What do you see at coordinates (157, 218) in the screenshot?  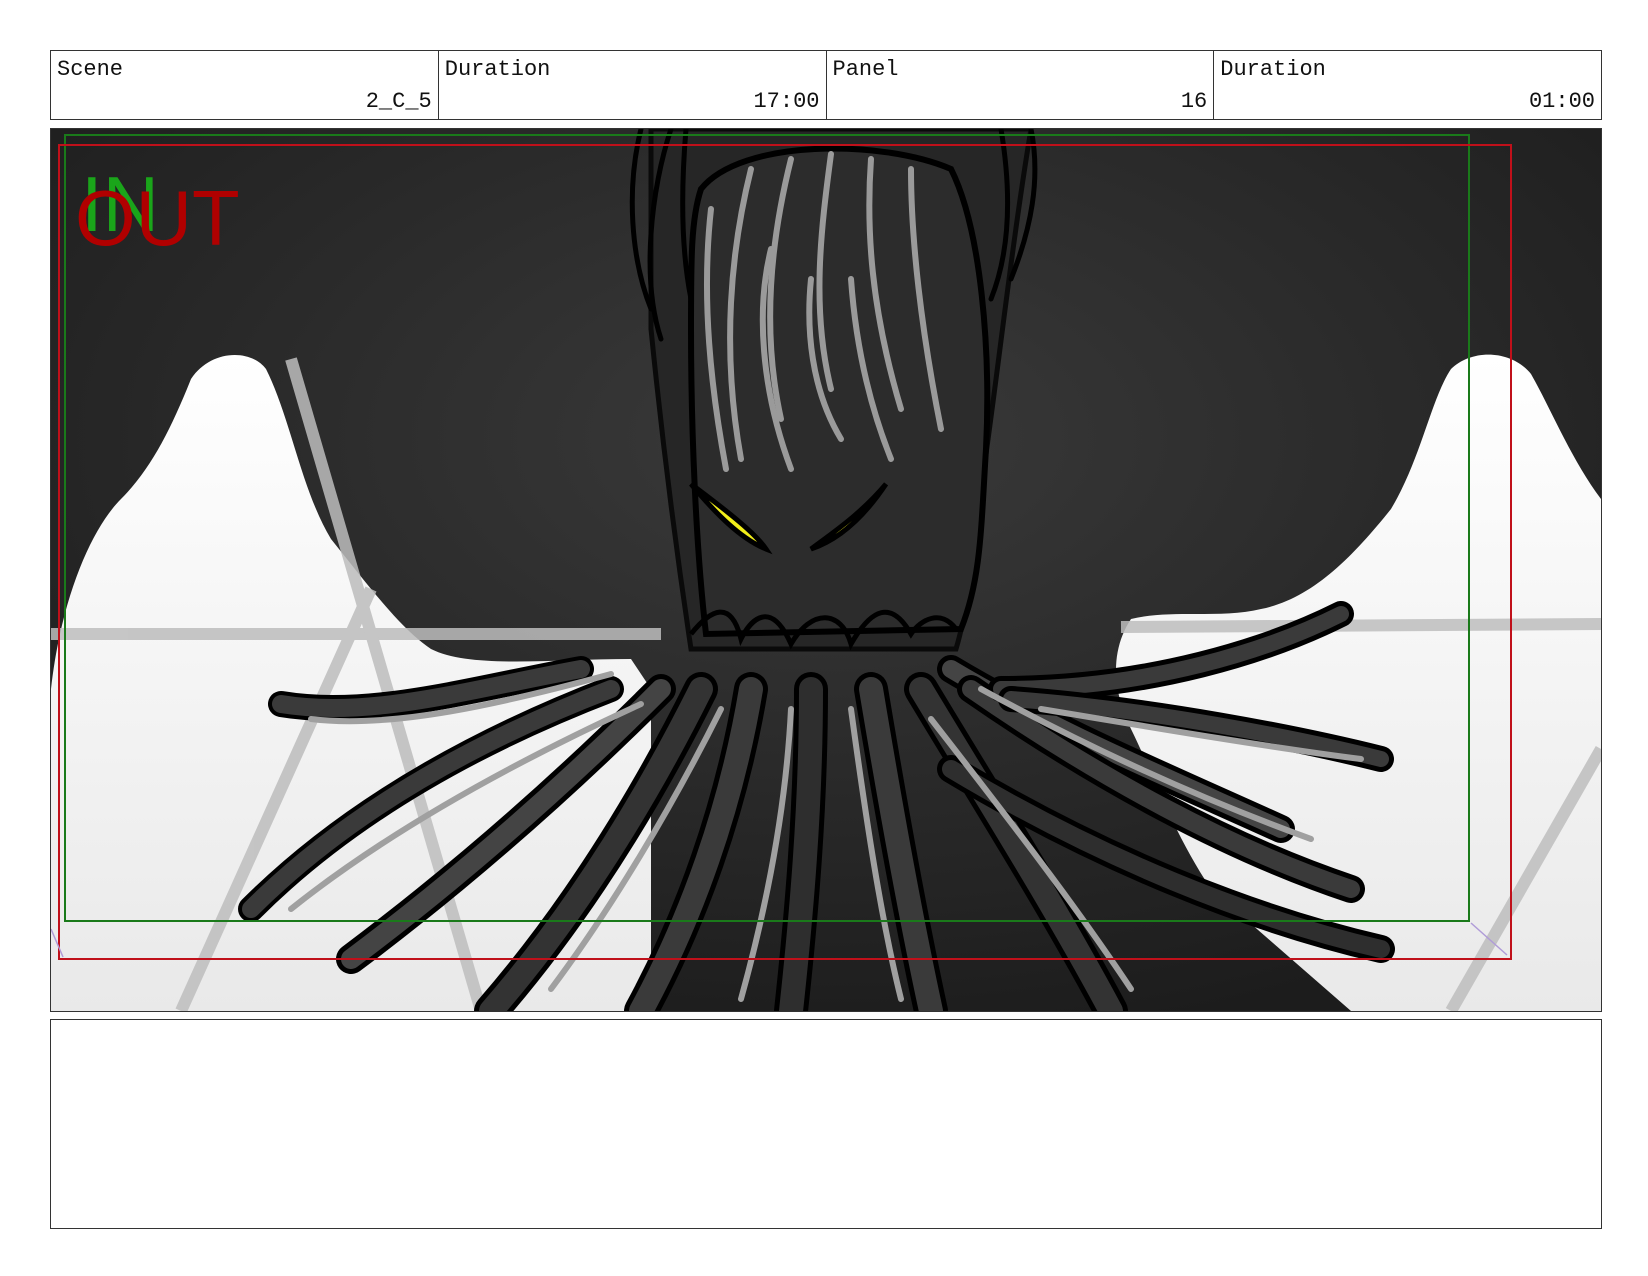 I see `out-frame-label: OUT` at bounding box center [157, 218].